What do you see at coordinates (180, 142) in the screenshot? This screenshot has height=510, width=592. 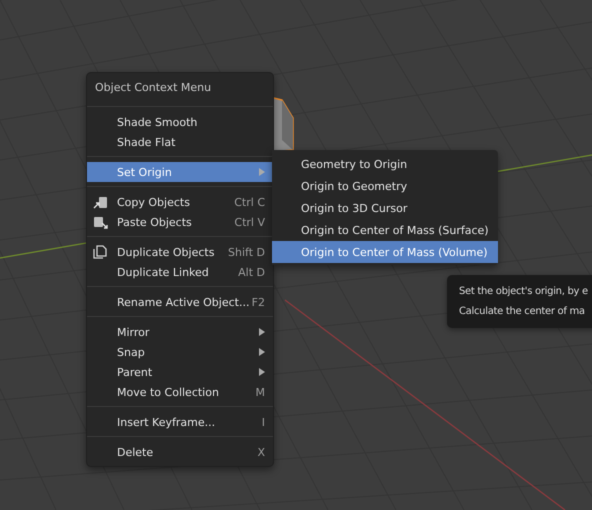 I see `menu-item: Shade Flat` at bounding box center [180, 142].